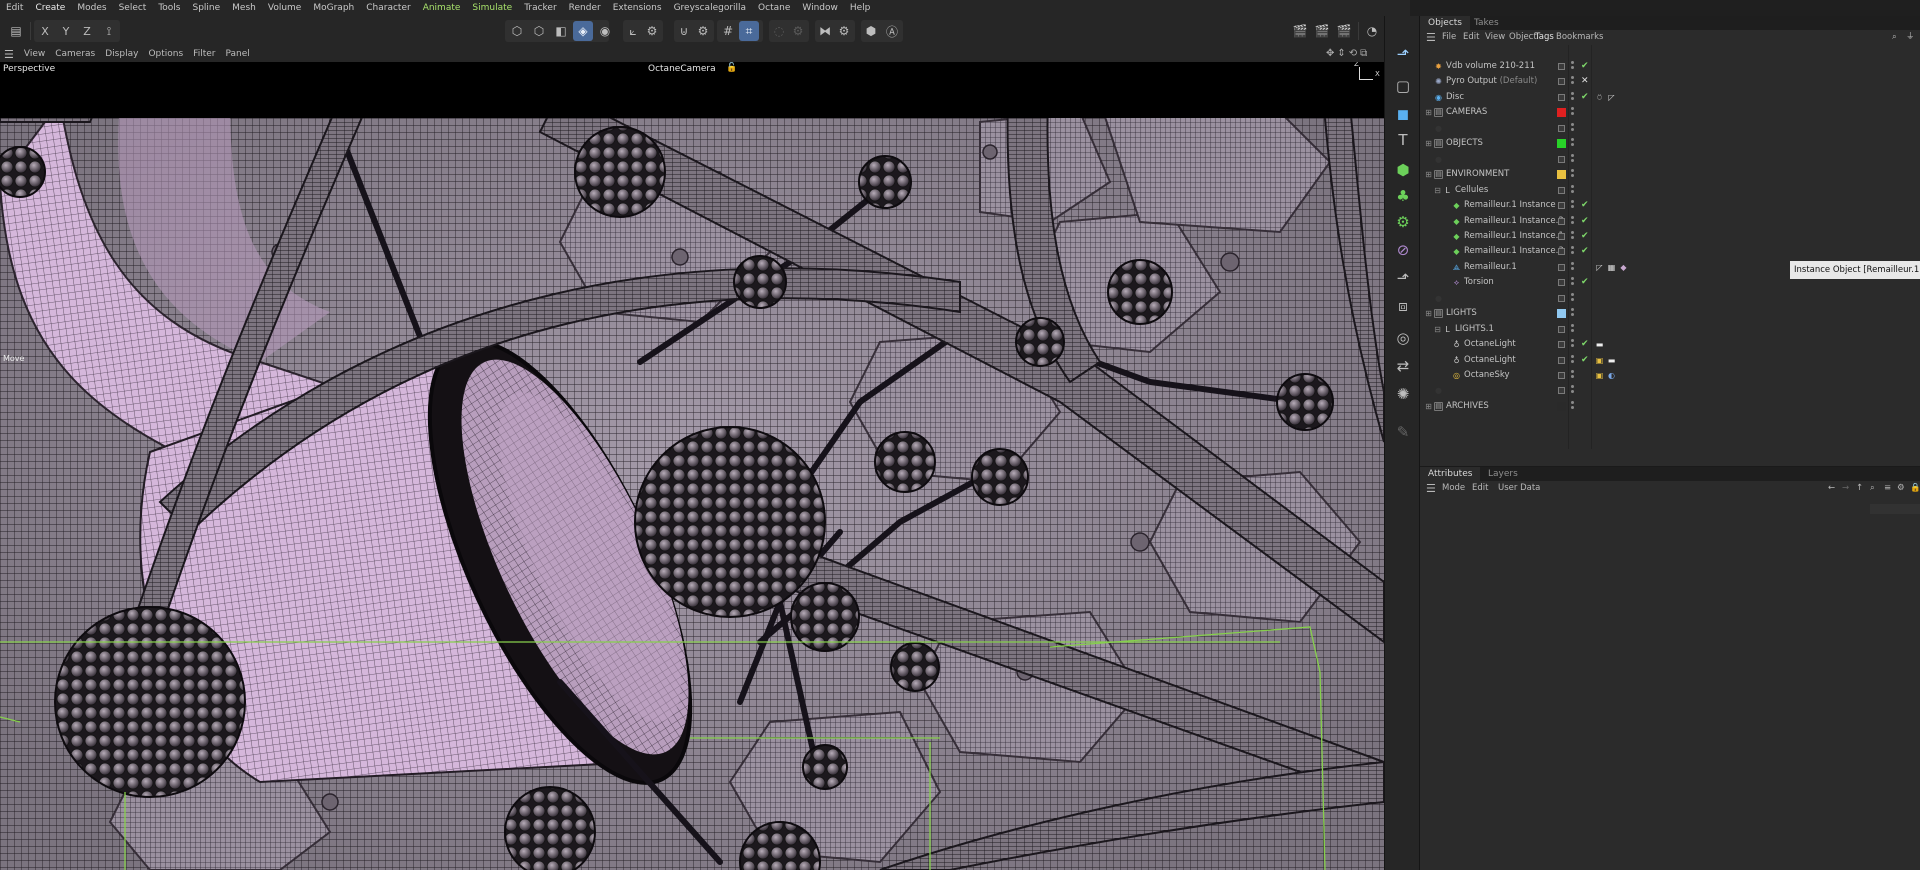 Image resolution: width=1920 pixels, height=870 pixels. Describe the element at coordinates (204, 54) in the screenshot. I see `viewport-menu-filter: Filter` at that location.